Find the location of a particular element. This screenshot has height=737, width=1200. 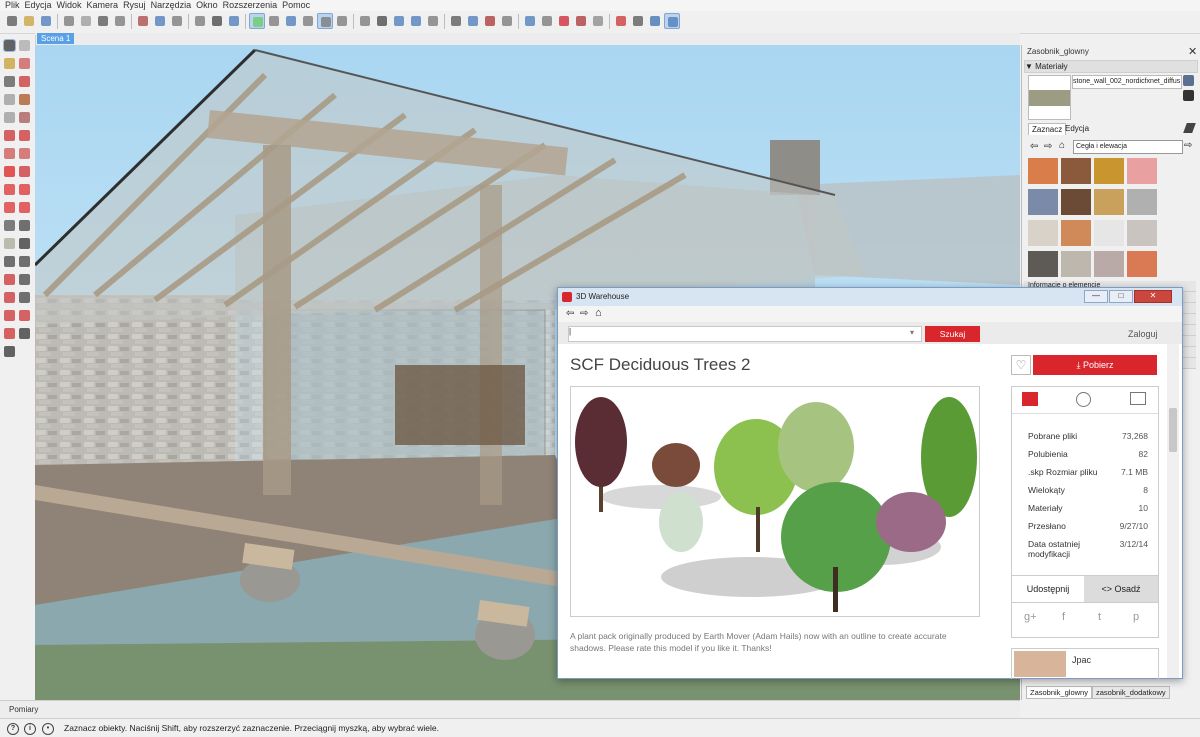

author-card: Jpac is located at coordinates (1085, 663).